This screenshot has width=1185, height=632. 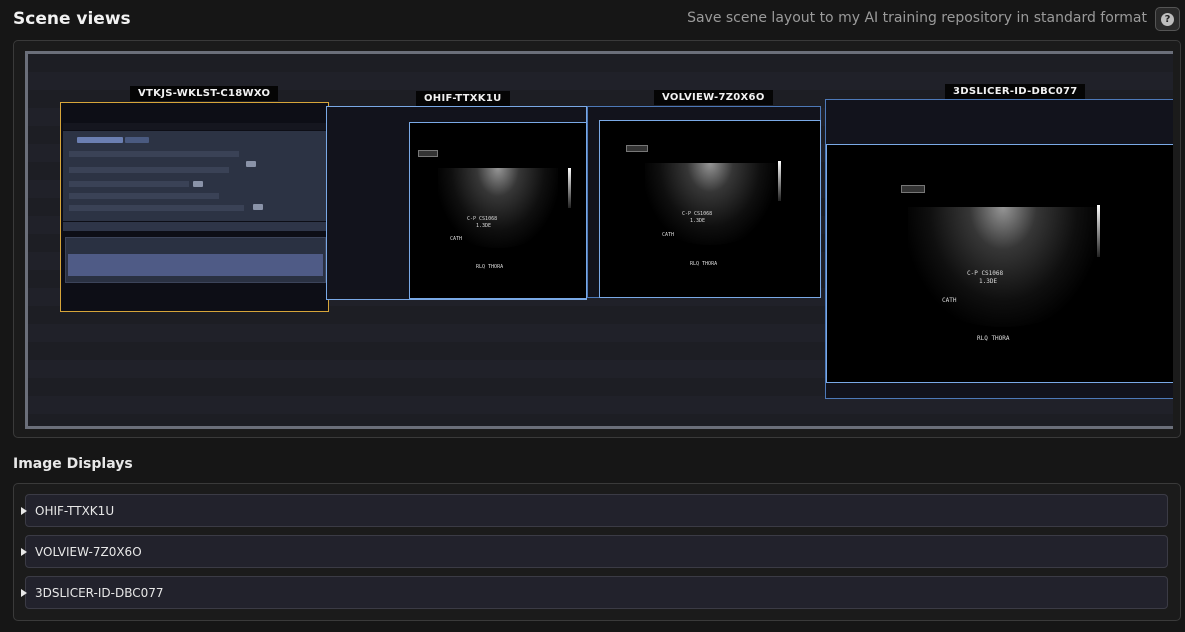 What do you see at coordinates (75, 510) in the screenshot?
I see `display-item-label: OHIF-TTXK1U` at bounding box center [75, 510].